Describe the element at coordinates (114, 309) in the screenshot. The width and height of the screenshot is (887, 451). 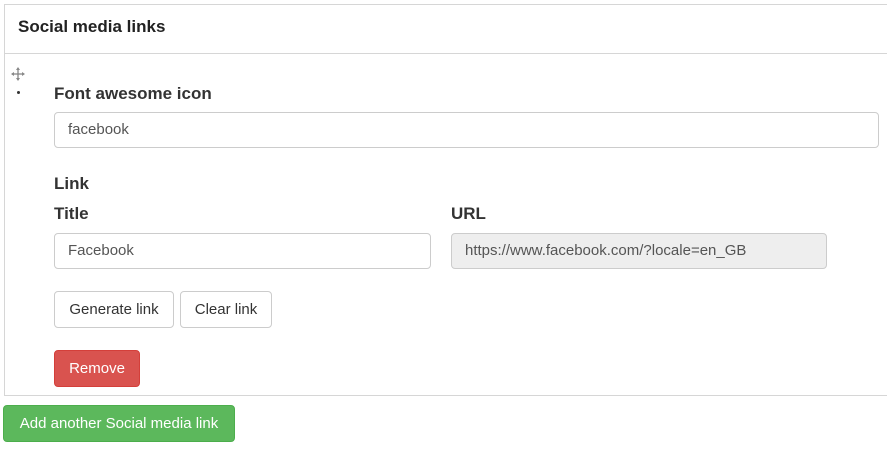
I see `generate-link-button: Generate link` at that location.